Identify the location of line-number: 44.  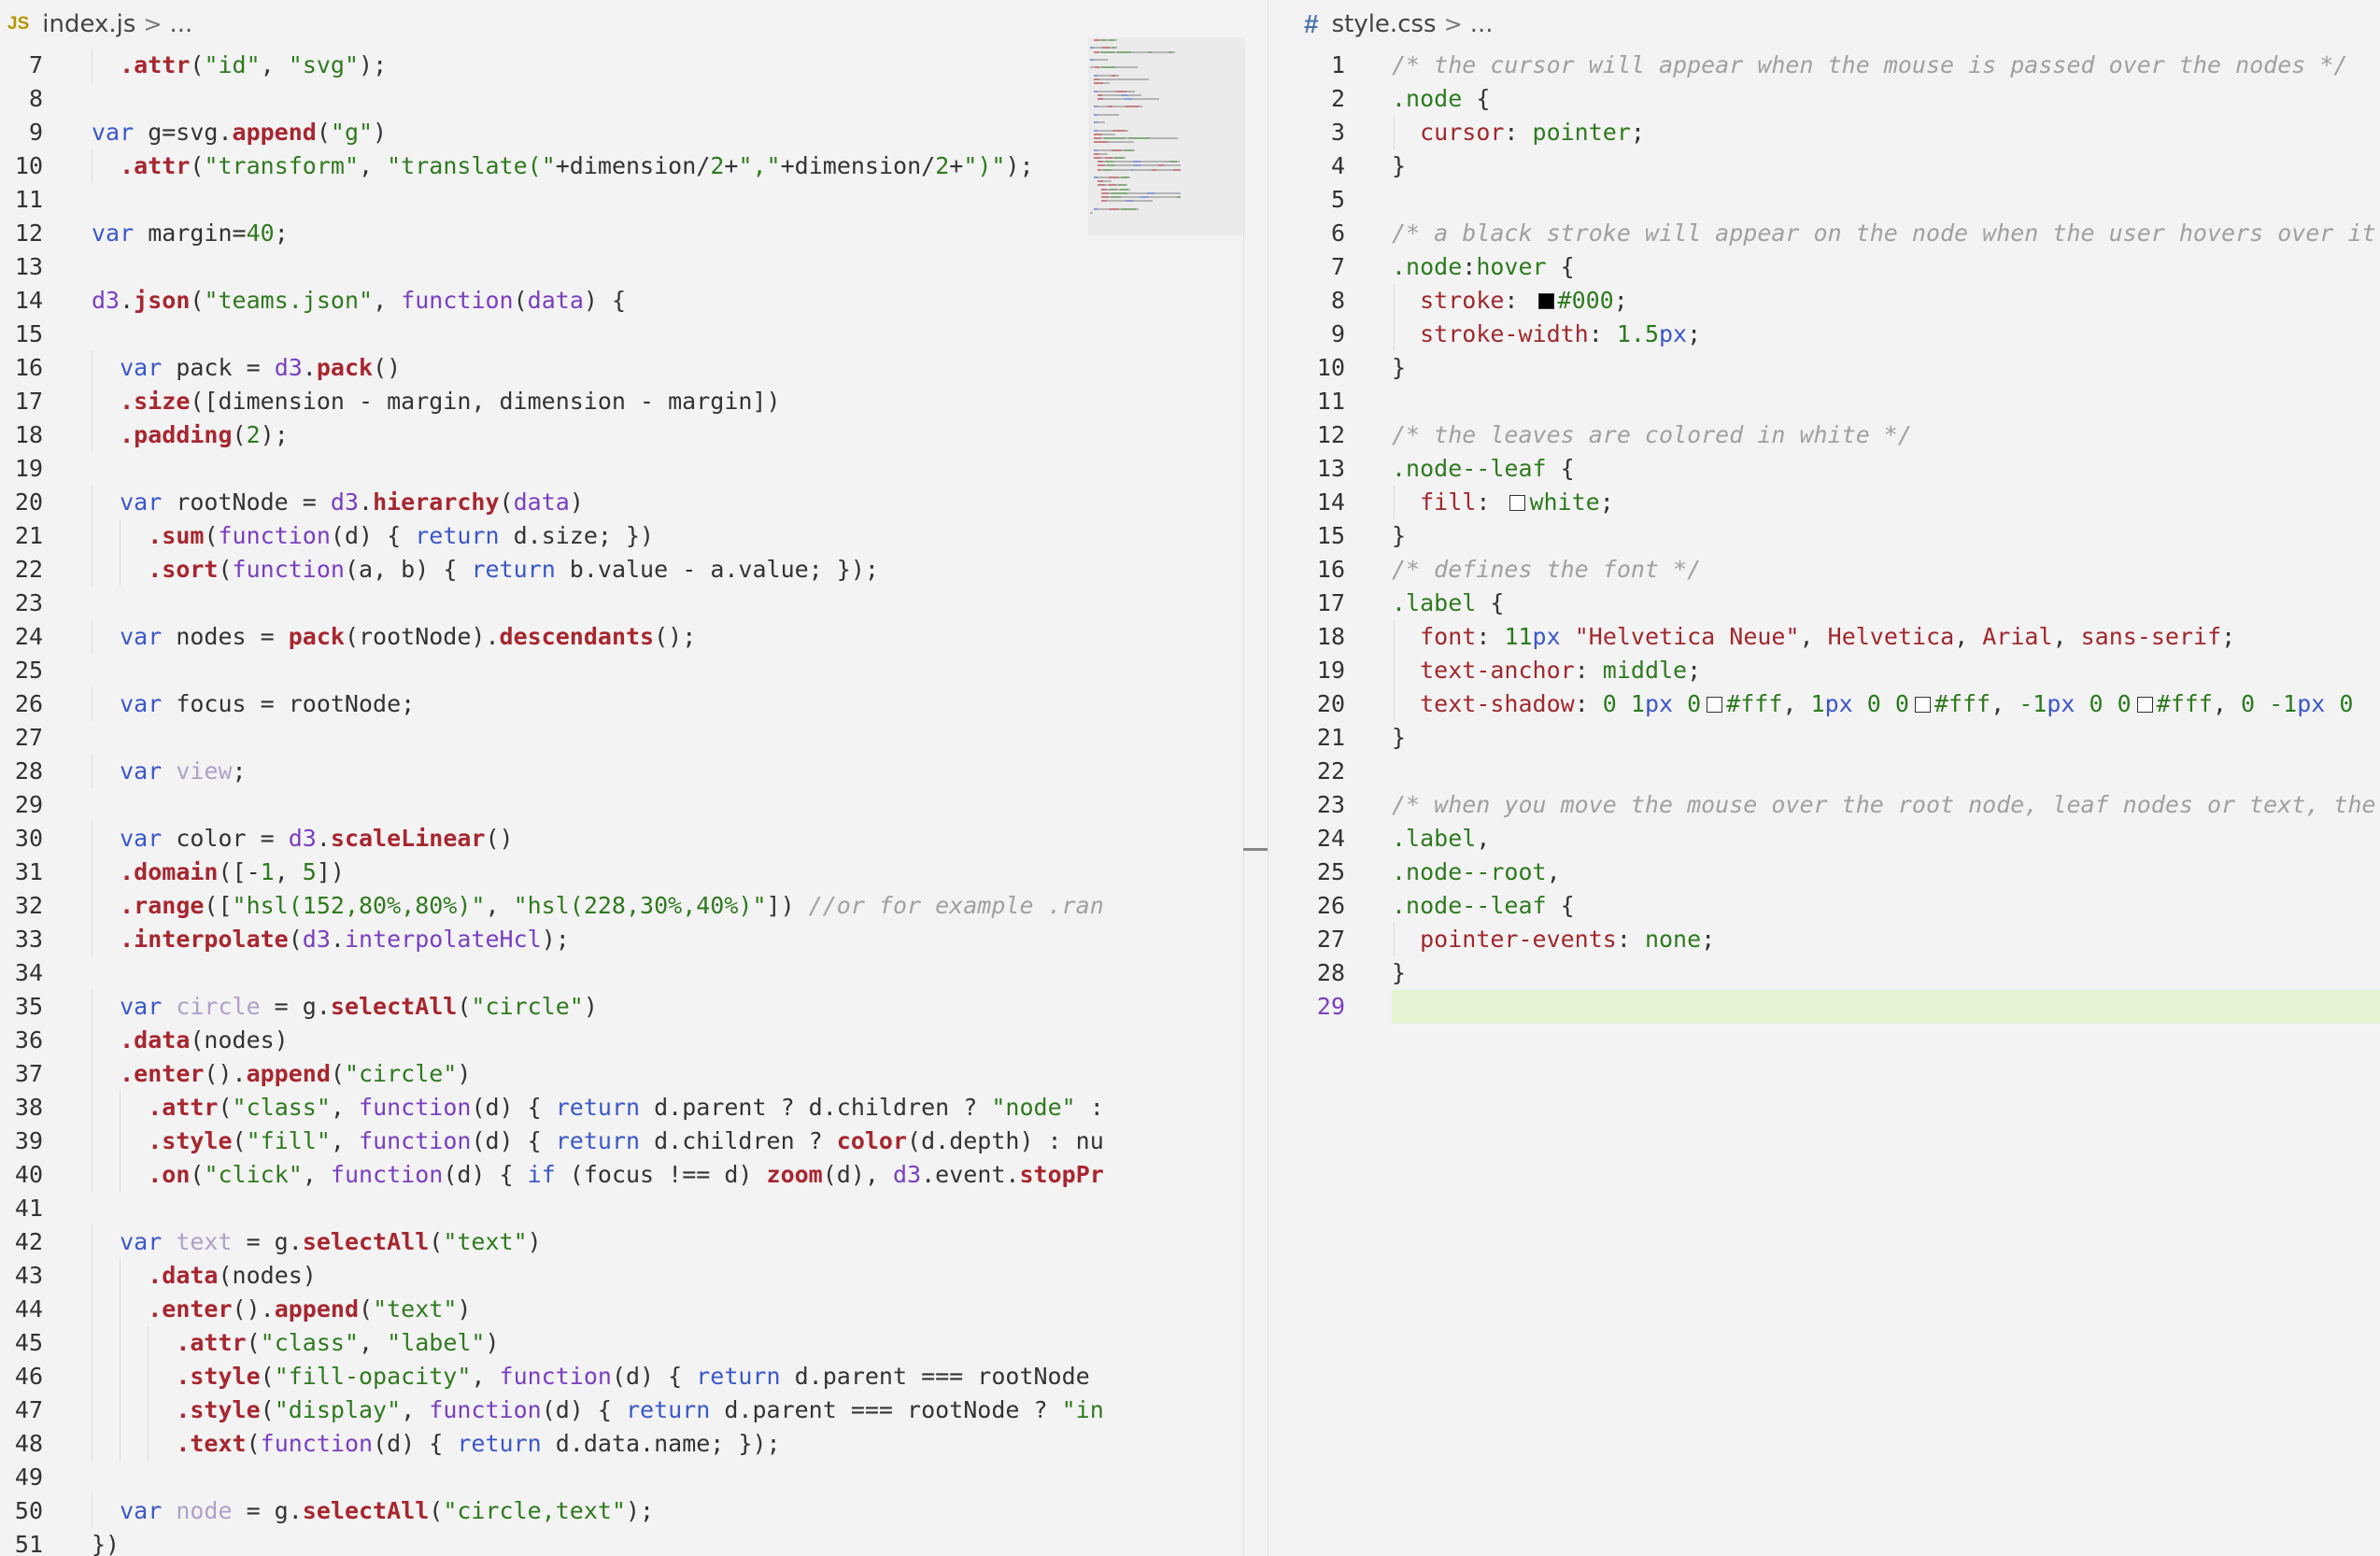
(28, 1309).